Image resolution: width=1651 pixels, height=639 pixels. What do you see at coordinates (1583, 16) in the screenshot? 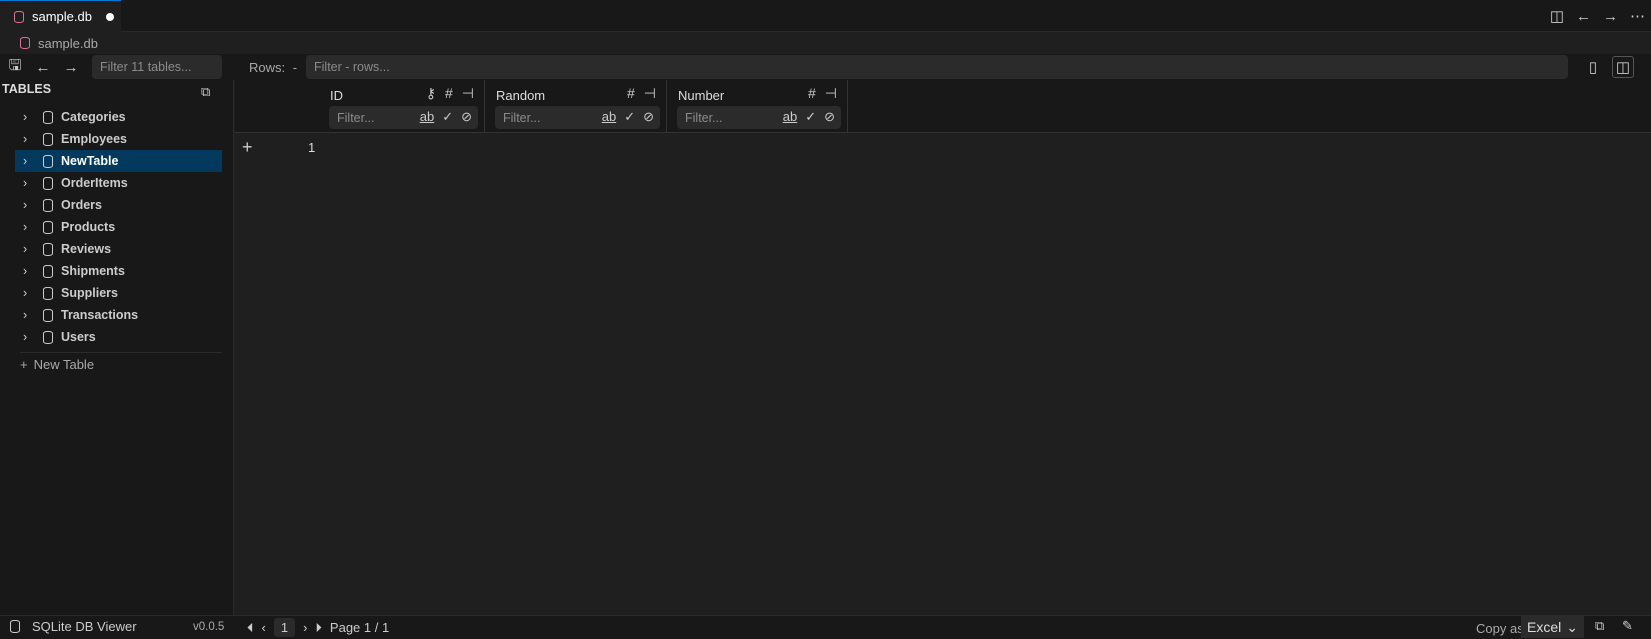
I see `back-icon: ←` at bounding box center [1583, 16].